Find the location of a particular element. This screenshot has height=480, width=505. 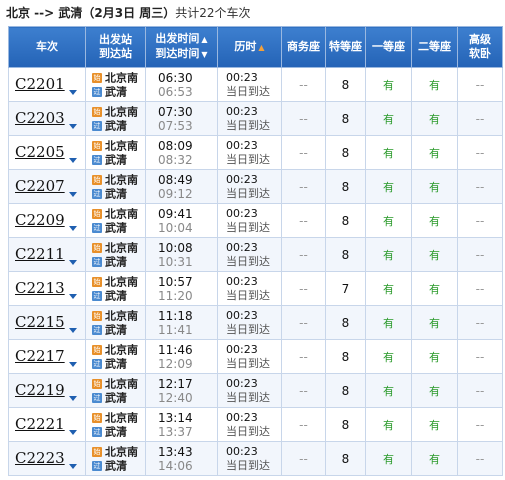

col-first: 一等座 is located at coordinates (388, 47).